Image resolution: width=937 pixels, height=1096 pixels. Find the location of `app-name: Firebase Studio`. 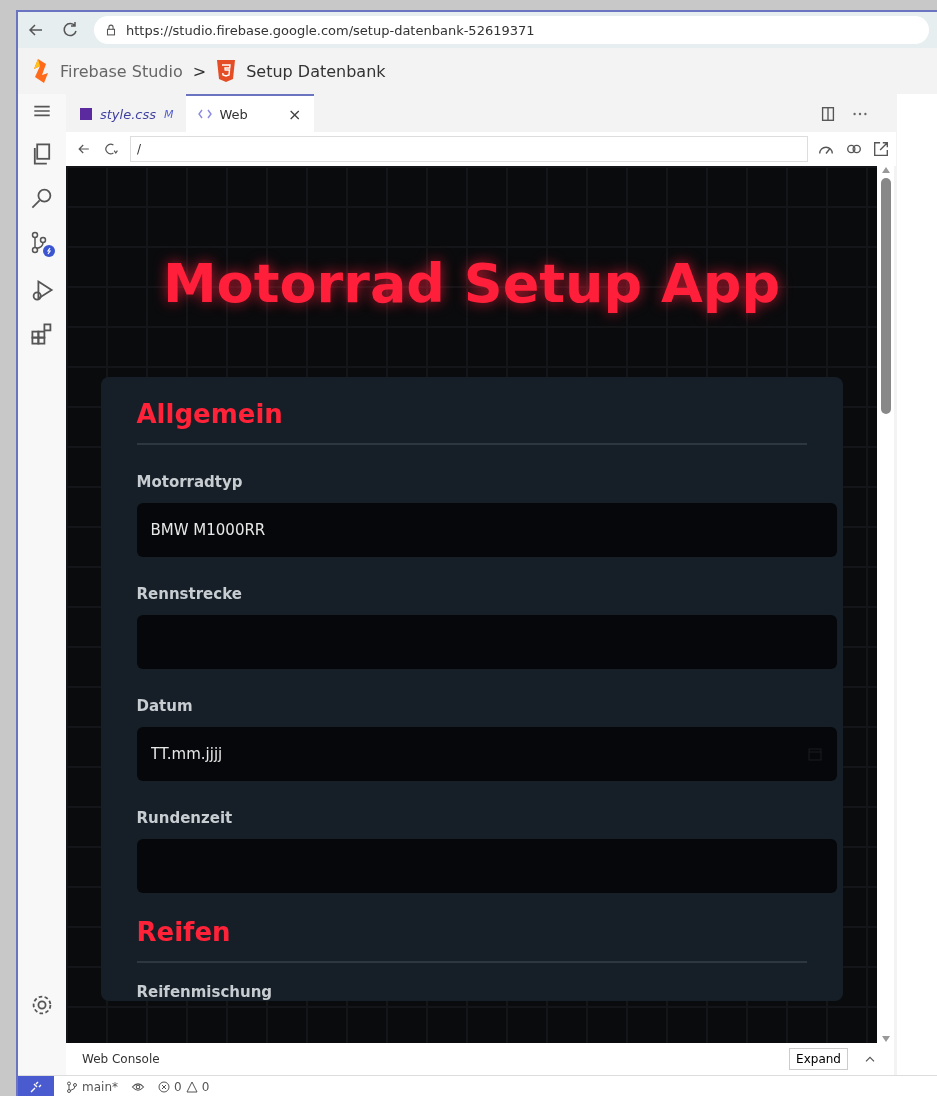

app-name: Firebase Studio is located at coordinates (121, 71).